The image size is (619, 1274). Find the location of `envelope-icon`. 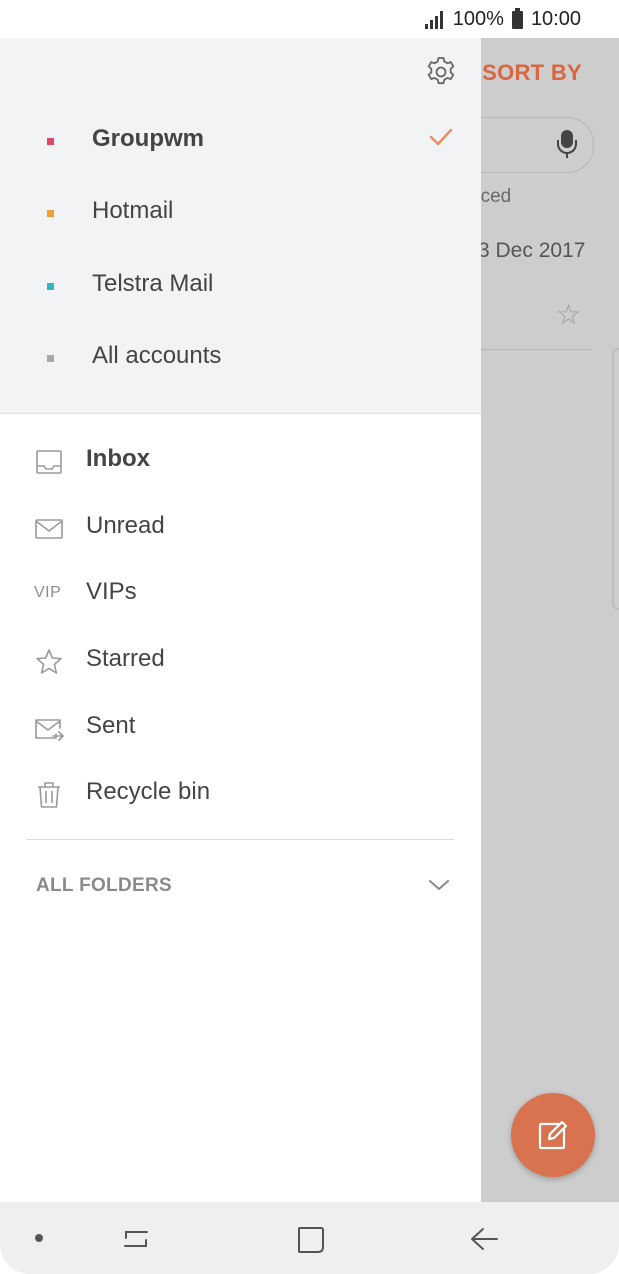

envelope-icon is located at coordinates (49, 529).